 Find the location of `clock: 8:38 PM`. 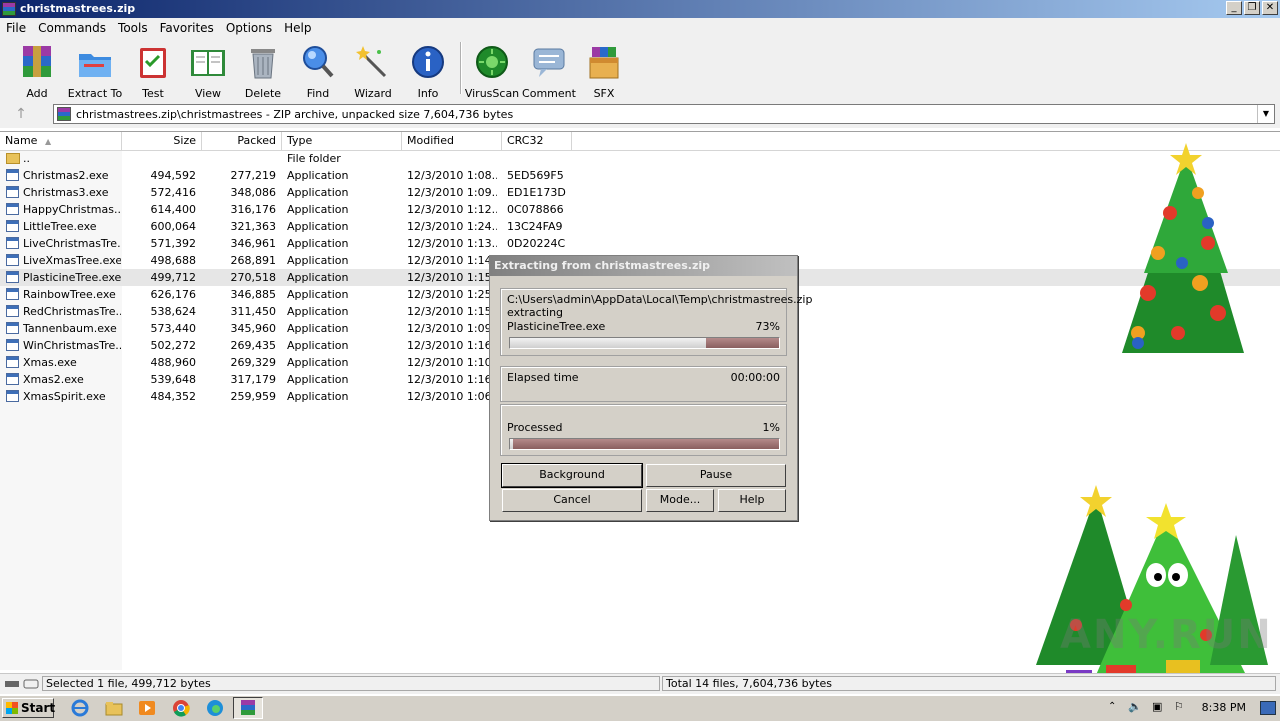

clock: 8:38 PM is located at coordinates (1224, 707).